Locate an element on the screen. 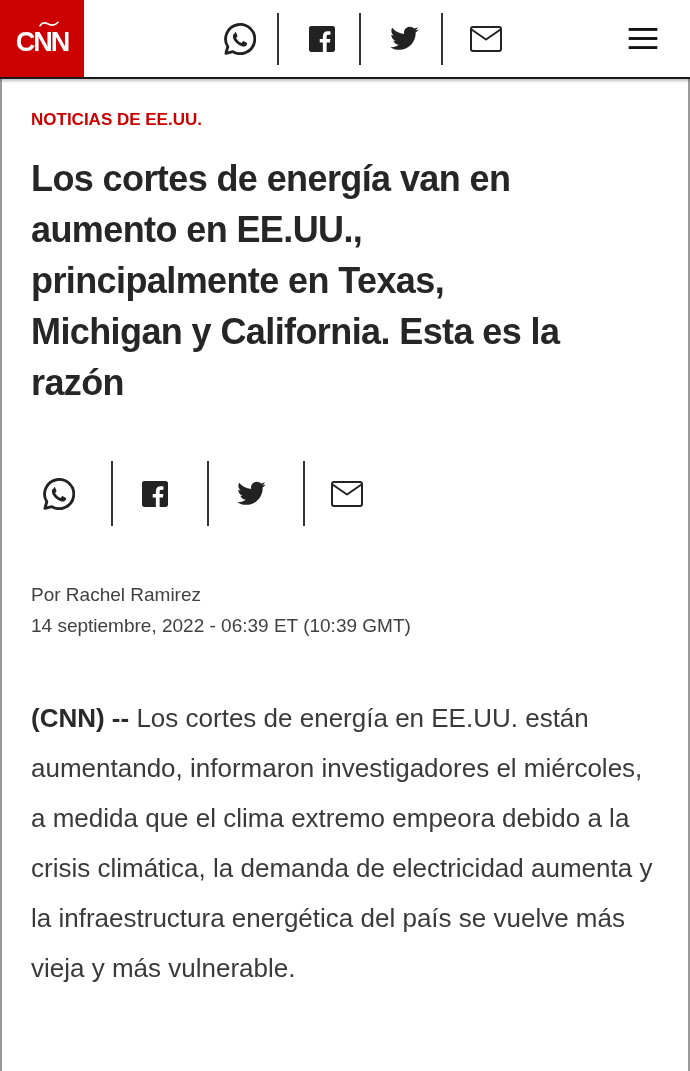 This screenshot has height=1071, width=690. logo-text: CNN is located at coordinates (42, 42).